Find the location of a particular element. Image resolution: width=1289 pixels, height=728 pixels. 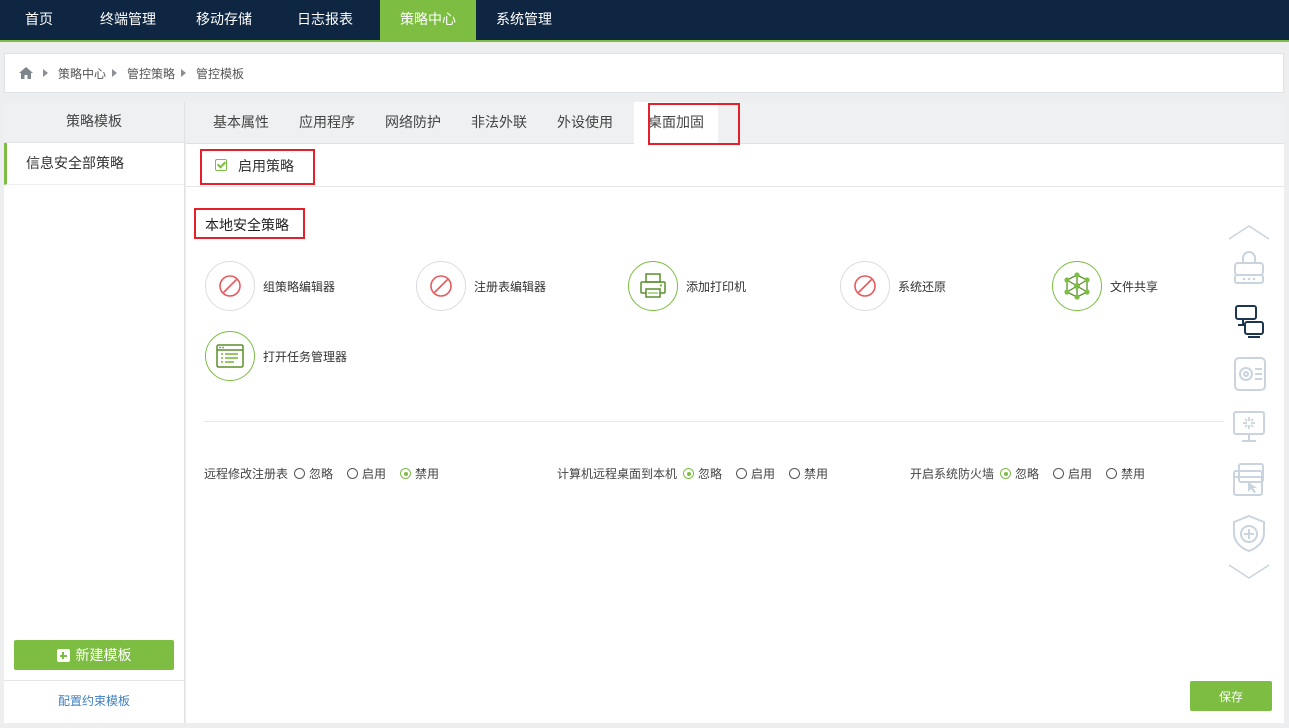

new-template-button: 新建模板 is located at coordinates (94, 655).